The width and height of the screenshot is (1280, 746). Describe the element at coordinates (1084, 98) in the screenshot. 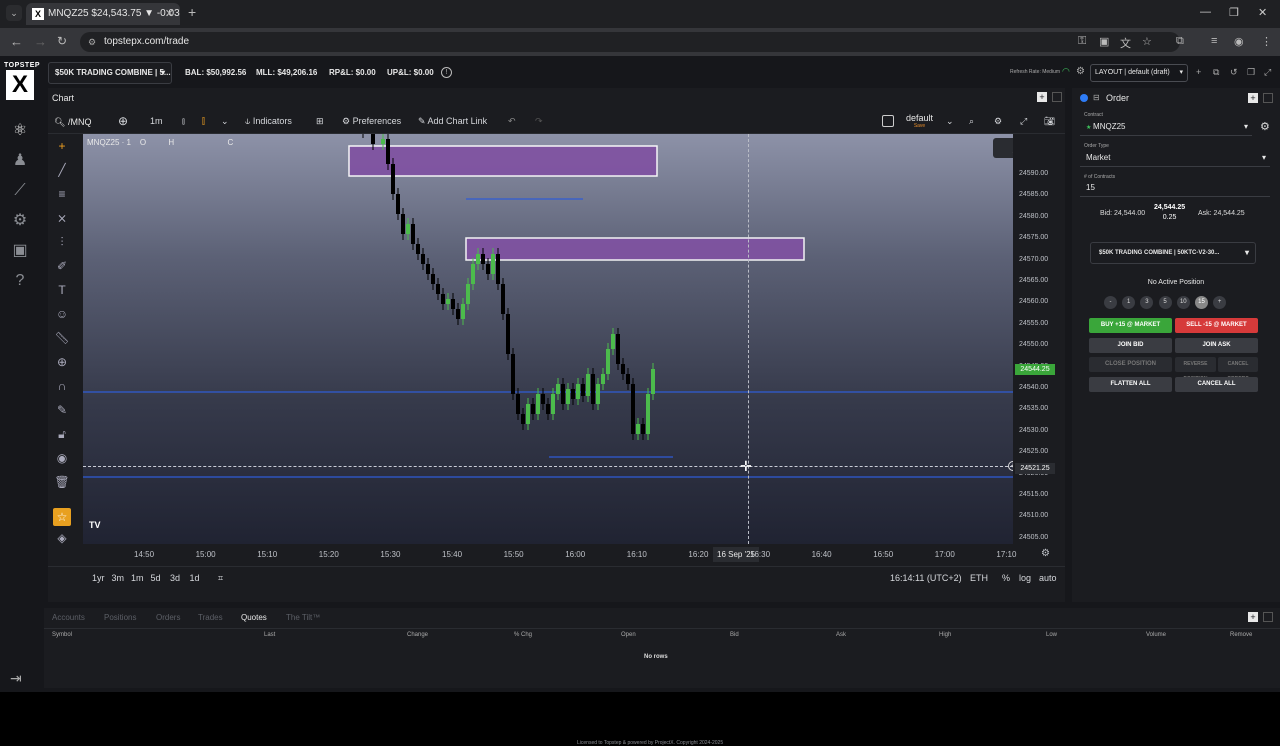

I see `link-color-dot` at that location.